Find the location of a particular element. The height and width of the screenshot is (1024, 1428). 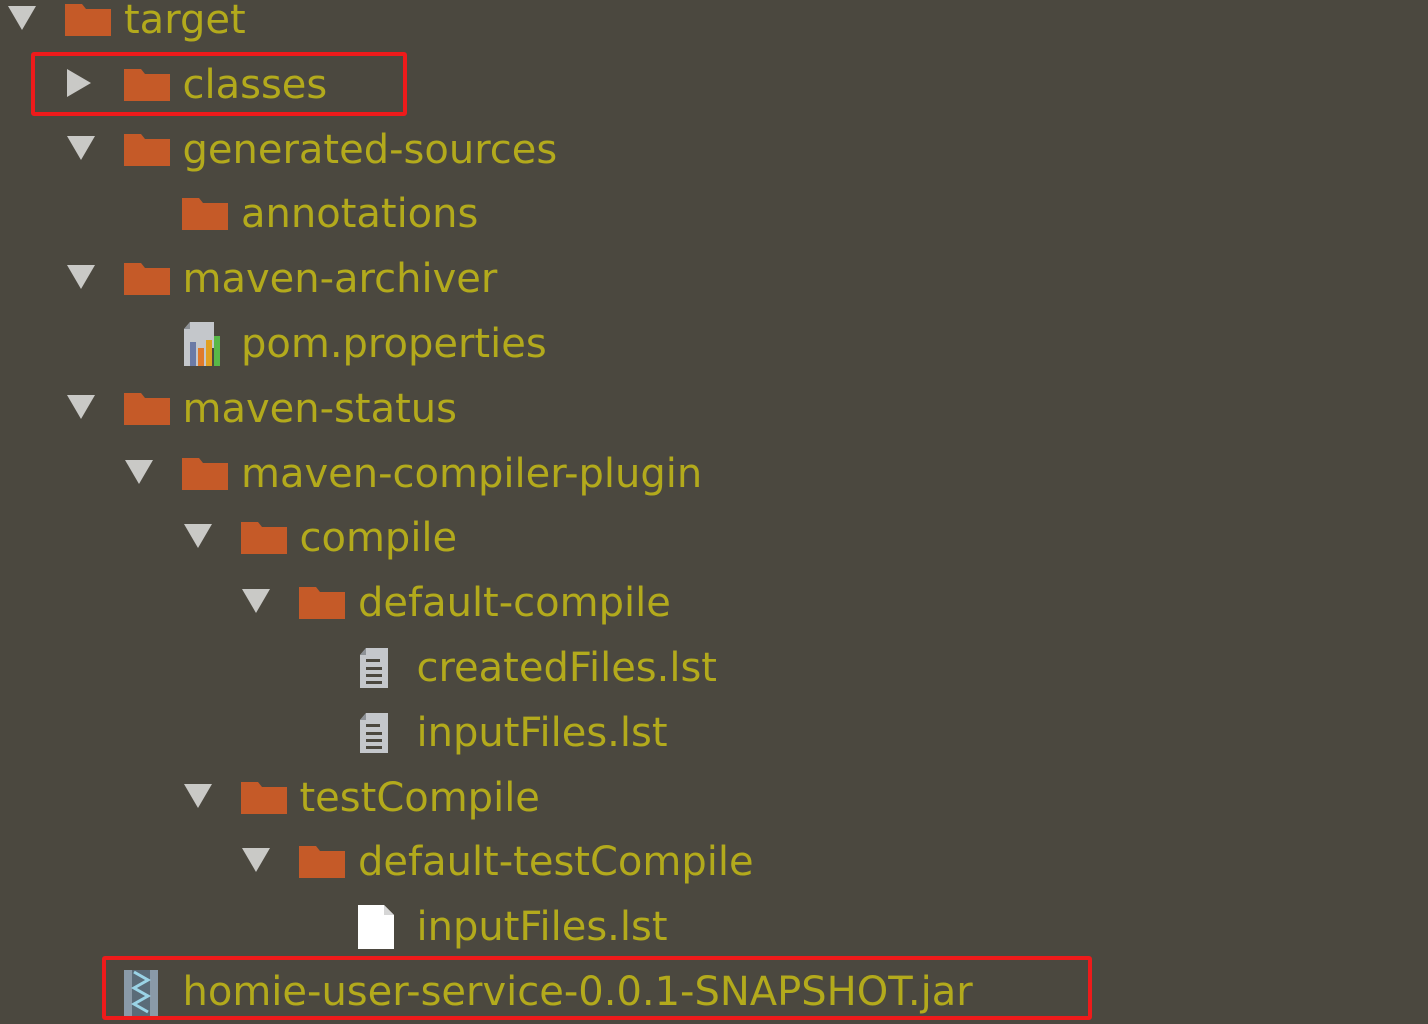

tree-row-pom-properties: pom.properties is located at coordinates (714, 344).